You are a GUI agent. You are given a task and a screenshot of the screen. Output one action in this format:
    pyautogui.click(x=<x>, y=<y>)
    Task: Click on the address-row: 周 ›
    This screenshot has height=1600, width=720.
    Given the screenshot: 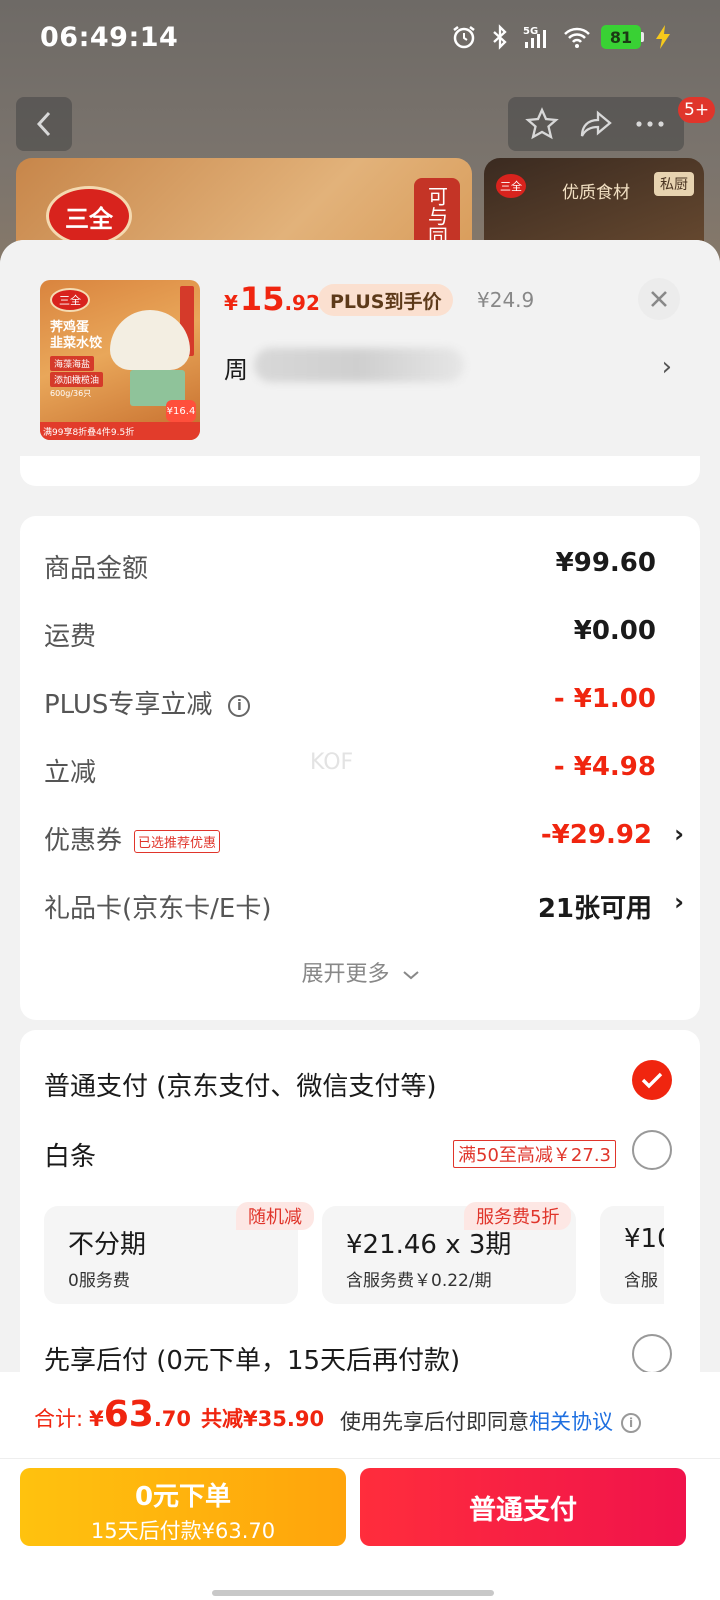 What is the action you would take?
    pyautogui.click(x=452, y=366)
    